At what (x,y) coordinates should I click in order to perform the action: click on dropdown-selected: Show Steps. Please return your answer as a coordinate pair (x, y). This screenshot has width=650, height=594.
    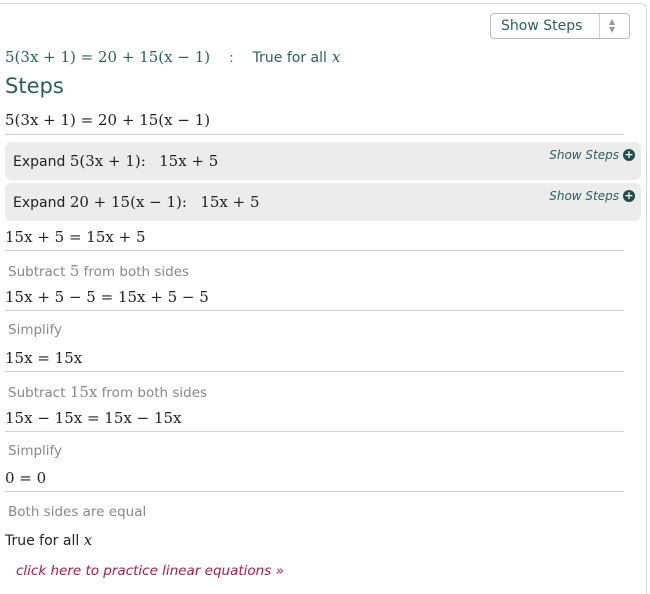
    Looking at the image, I should click on (542, 26).